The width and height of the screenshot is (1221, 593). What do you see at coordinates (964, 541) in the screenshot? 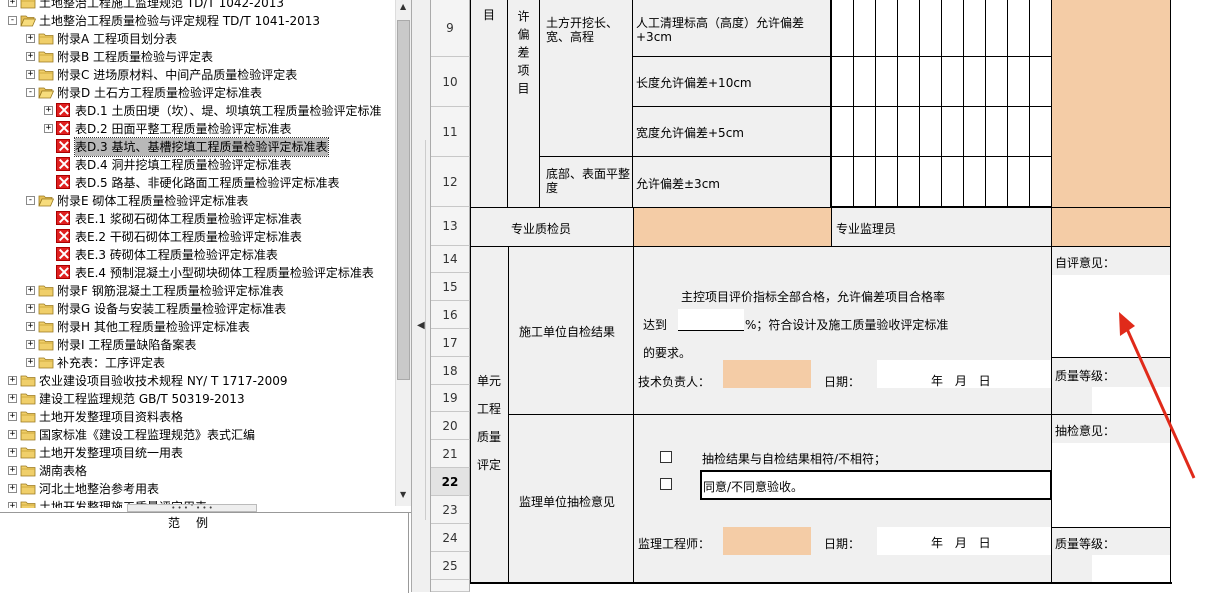
I see `sup-date-input: 年 月 日` at bounding box center [964, 541].